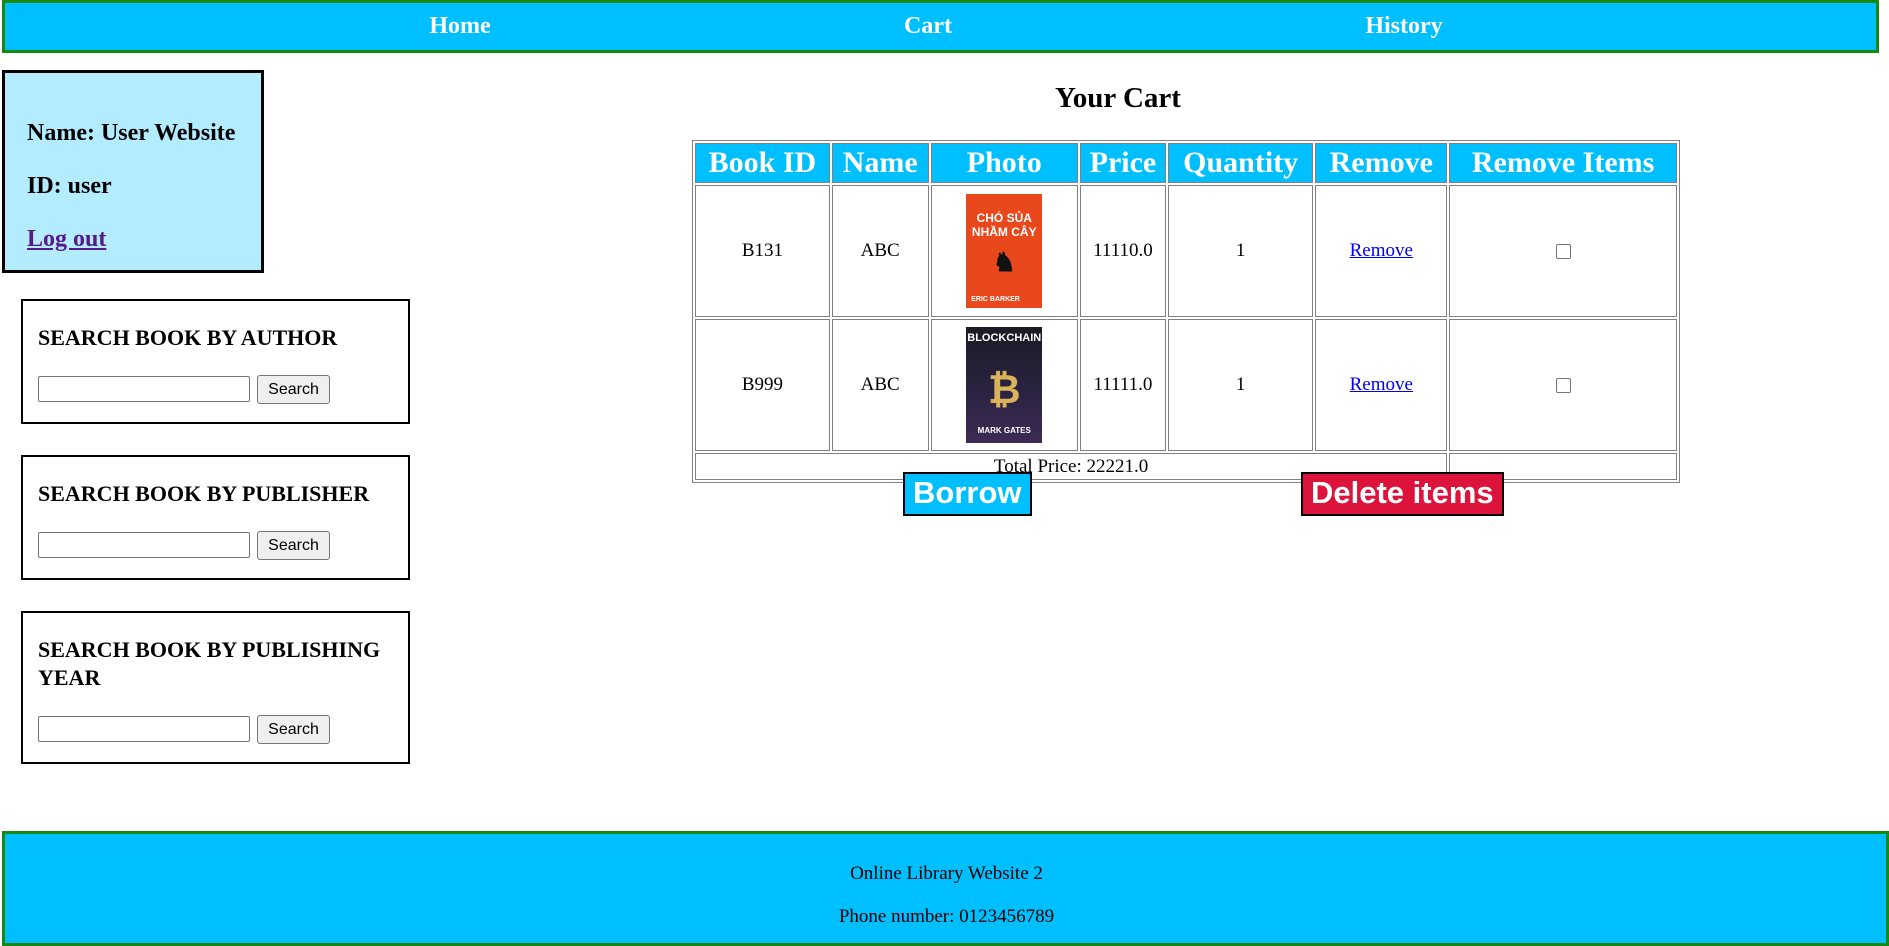 The image size is (1889, 946). Describe the element at coordinates (69, 186) in the screenshot. I see `user-id: ID: user` at that location.